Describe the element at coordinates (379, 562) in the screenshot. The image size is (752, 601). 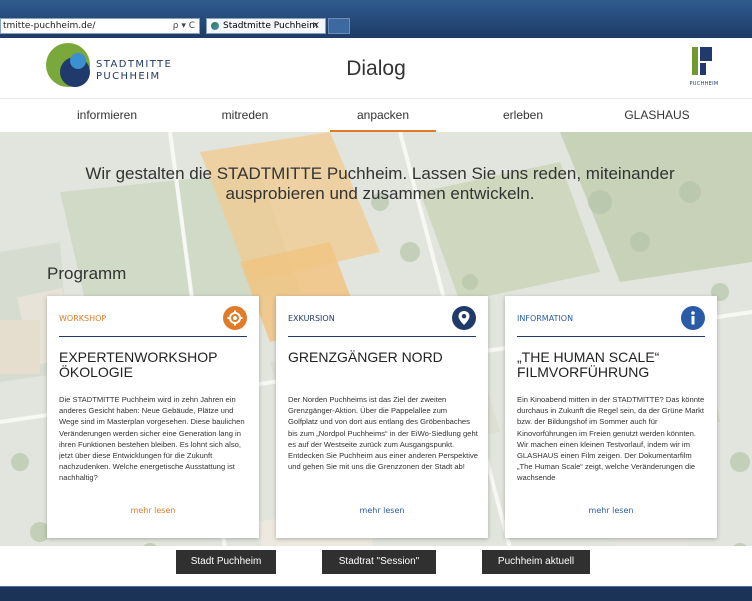
I see `stadtrat-session-button: Stadtrat "Session"` at that location.